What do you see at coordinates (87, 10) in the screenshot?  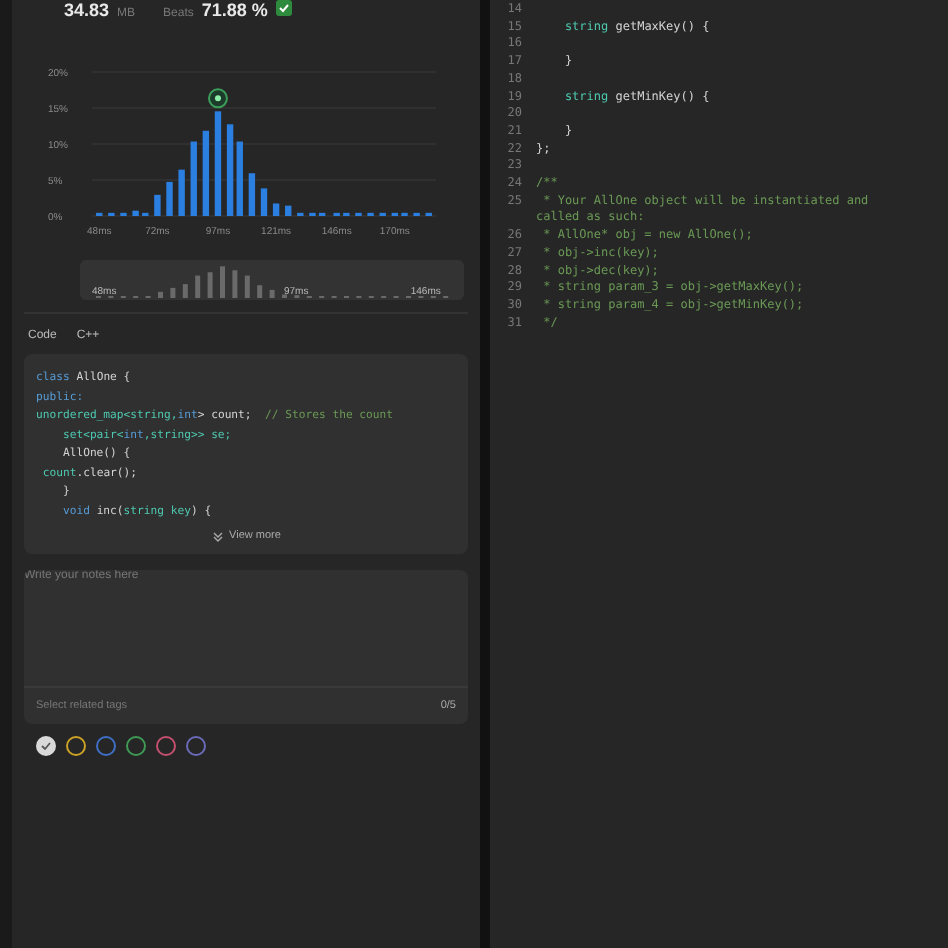 I see `memory-value: 34.83` at bounding box center [87, 10].